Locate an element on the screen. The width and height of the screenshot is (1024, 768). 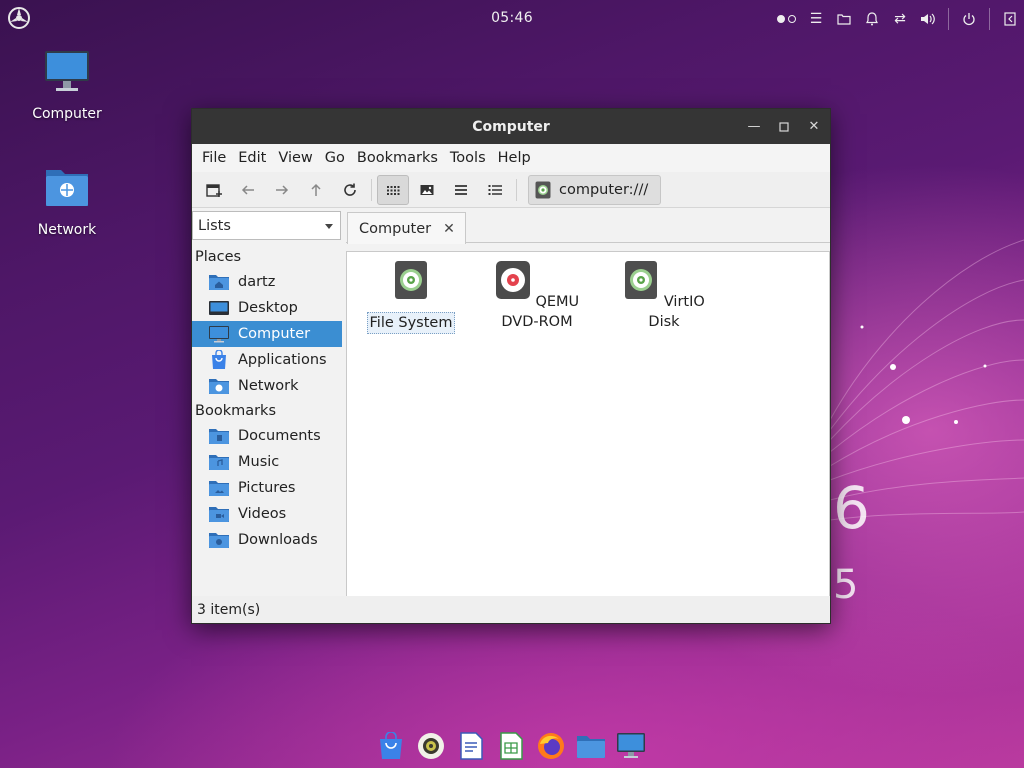
window-title: Computer is located at coordinates (511, 126).